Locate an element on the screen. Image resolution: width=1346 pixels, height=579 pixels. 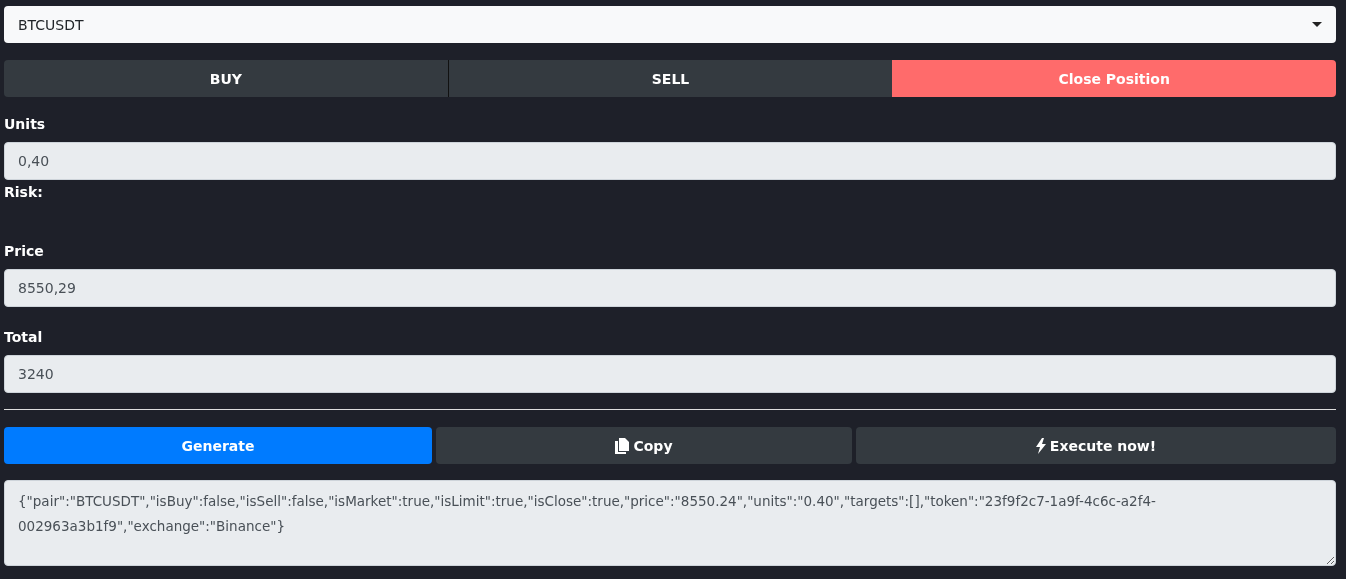
side-tab: BUY is located at coordinates (226, 78).